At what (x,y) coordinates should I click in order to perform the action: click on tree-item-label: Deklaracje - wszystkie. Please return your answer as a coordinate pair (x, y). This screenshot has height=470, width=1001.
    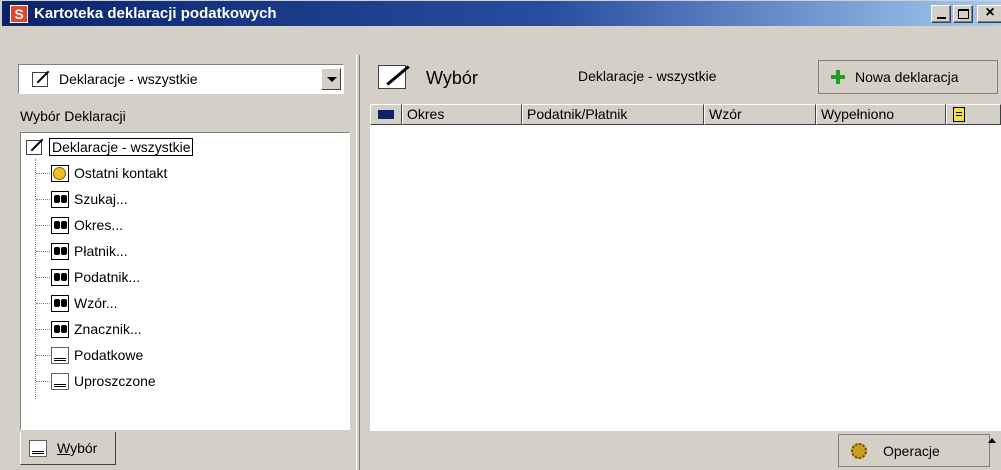
    Looking at the image, I should click on (121, 147).